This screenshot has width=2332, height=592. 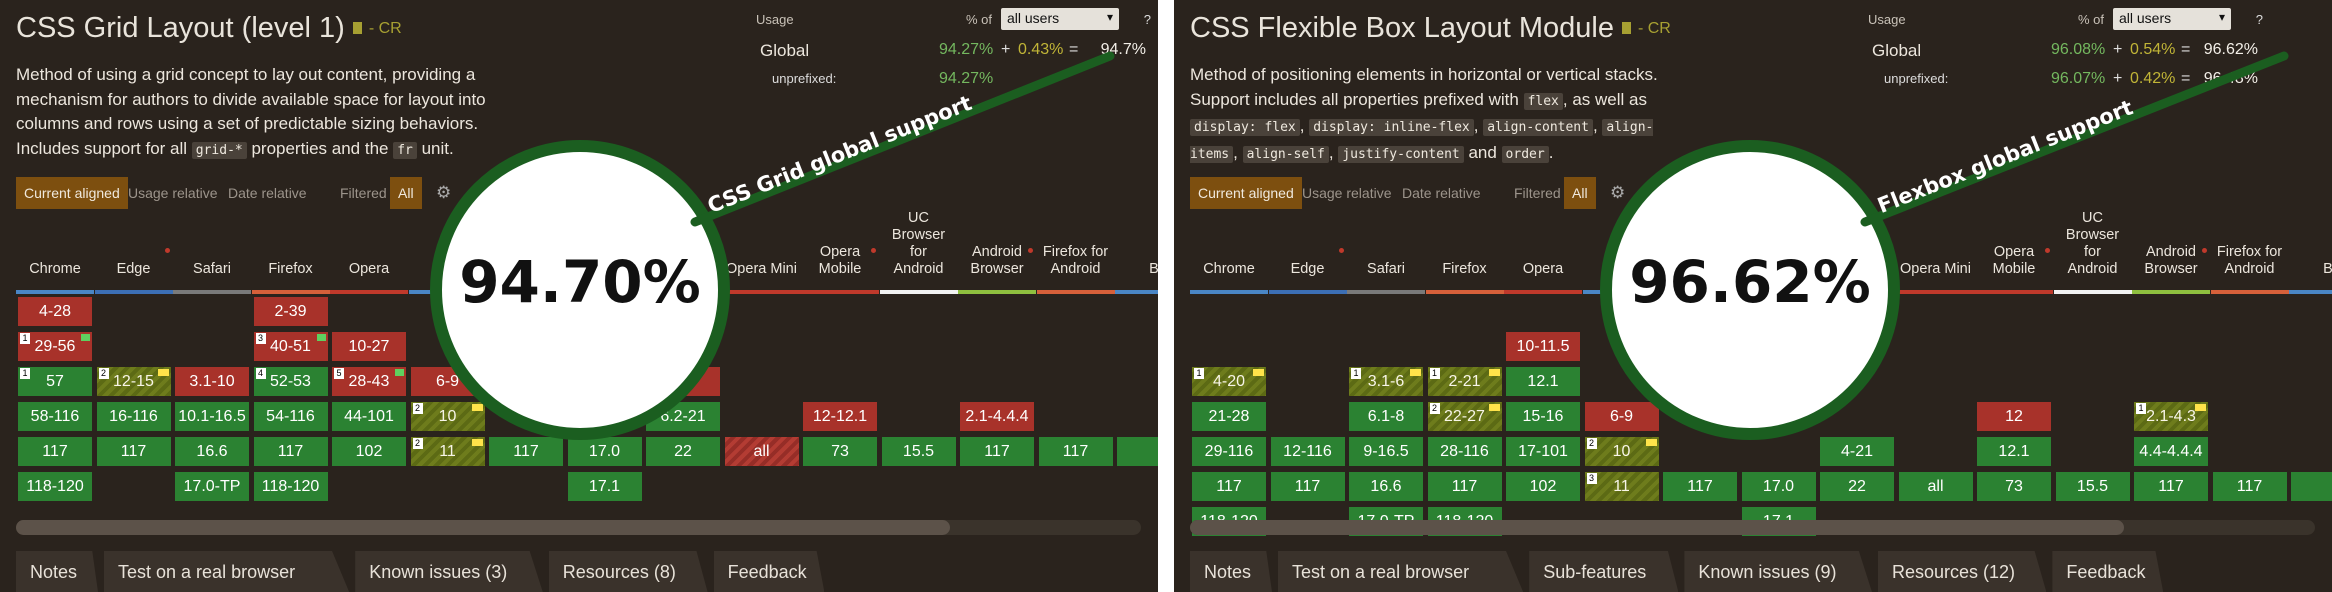 I want to click on support-cell: 2-21 1, so click(x=1464, y=381).